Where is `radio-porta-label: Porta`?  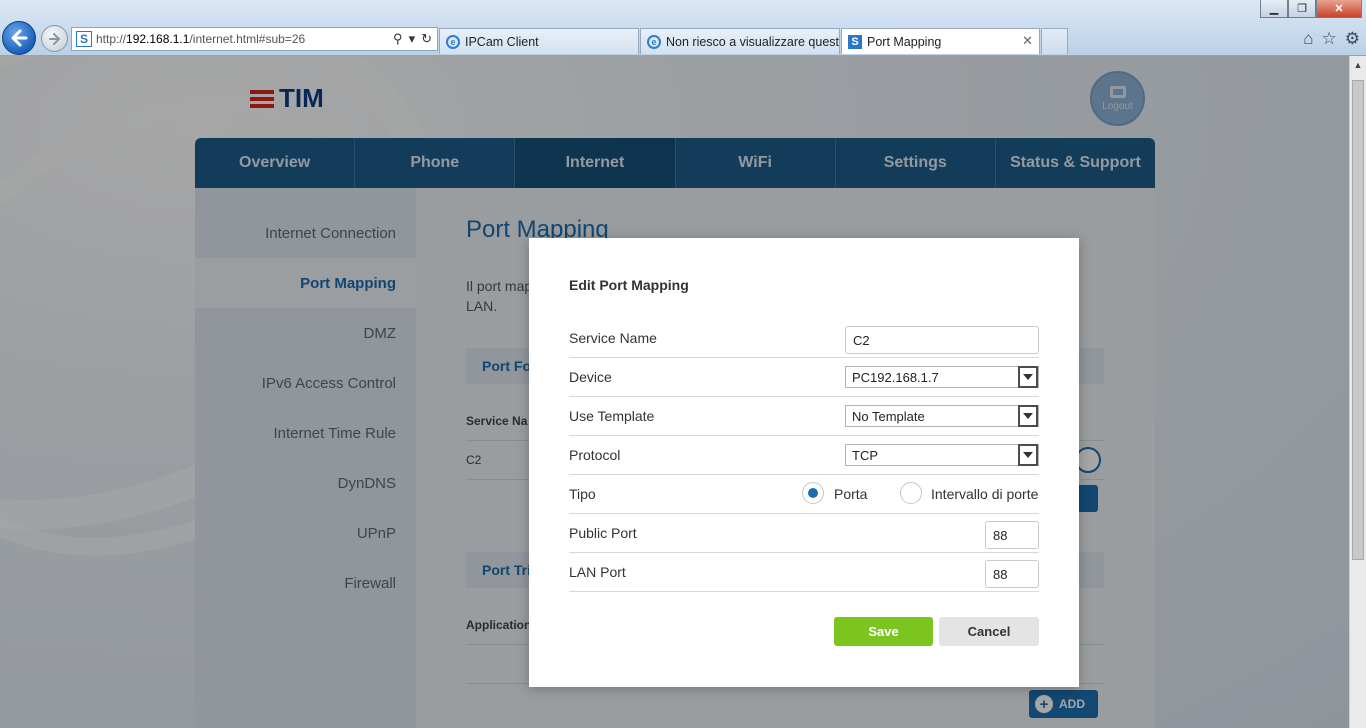 radio-porta-label: Porta is located at coordinates (850, 494).